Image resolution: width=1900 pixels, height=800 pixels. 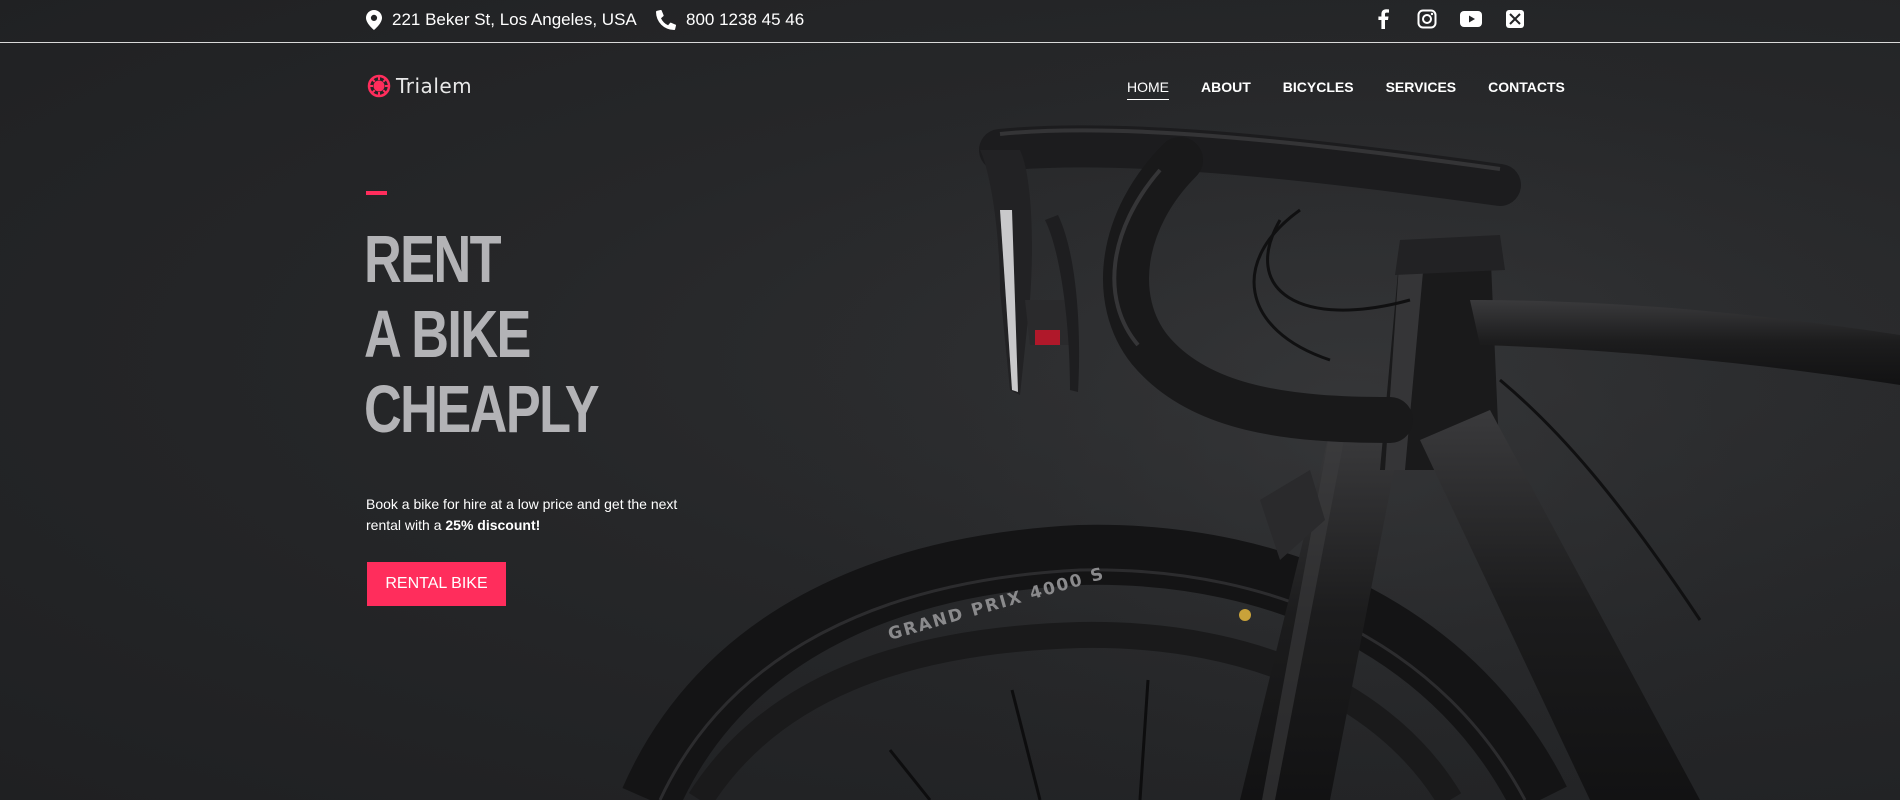 I want to click on phone-info: 800 1238 45 46, so click(x=730, y=20).